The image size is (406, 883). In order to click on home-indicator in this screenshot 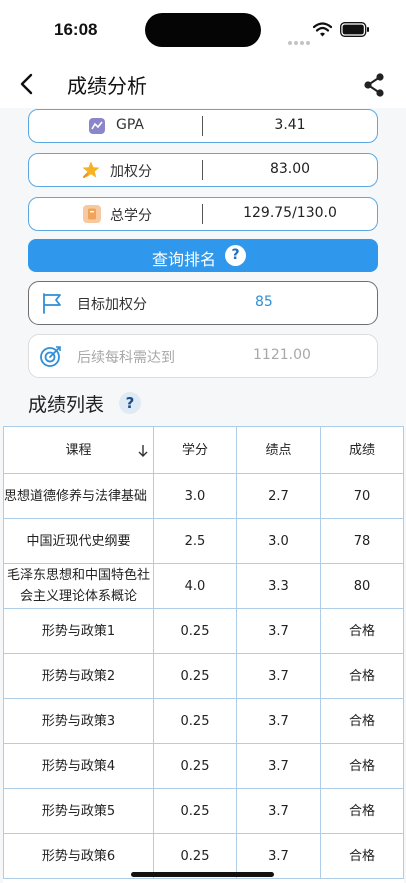, I will do `click(202, 874)`.